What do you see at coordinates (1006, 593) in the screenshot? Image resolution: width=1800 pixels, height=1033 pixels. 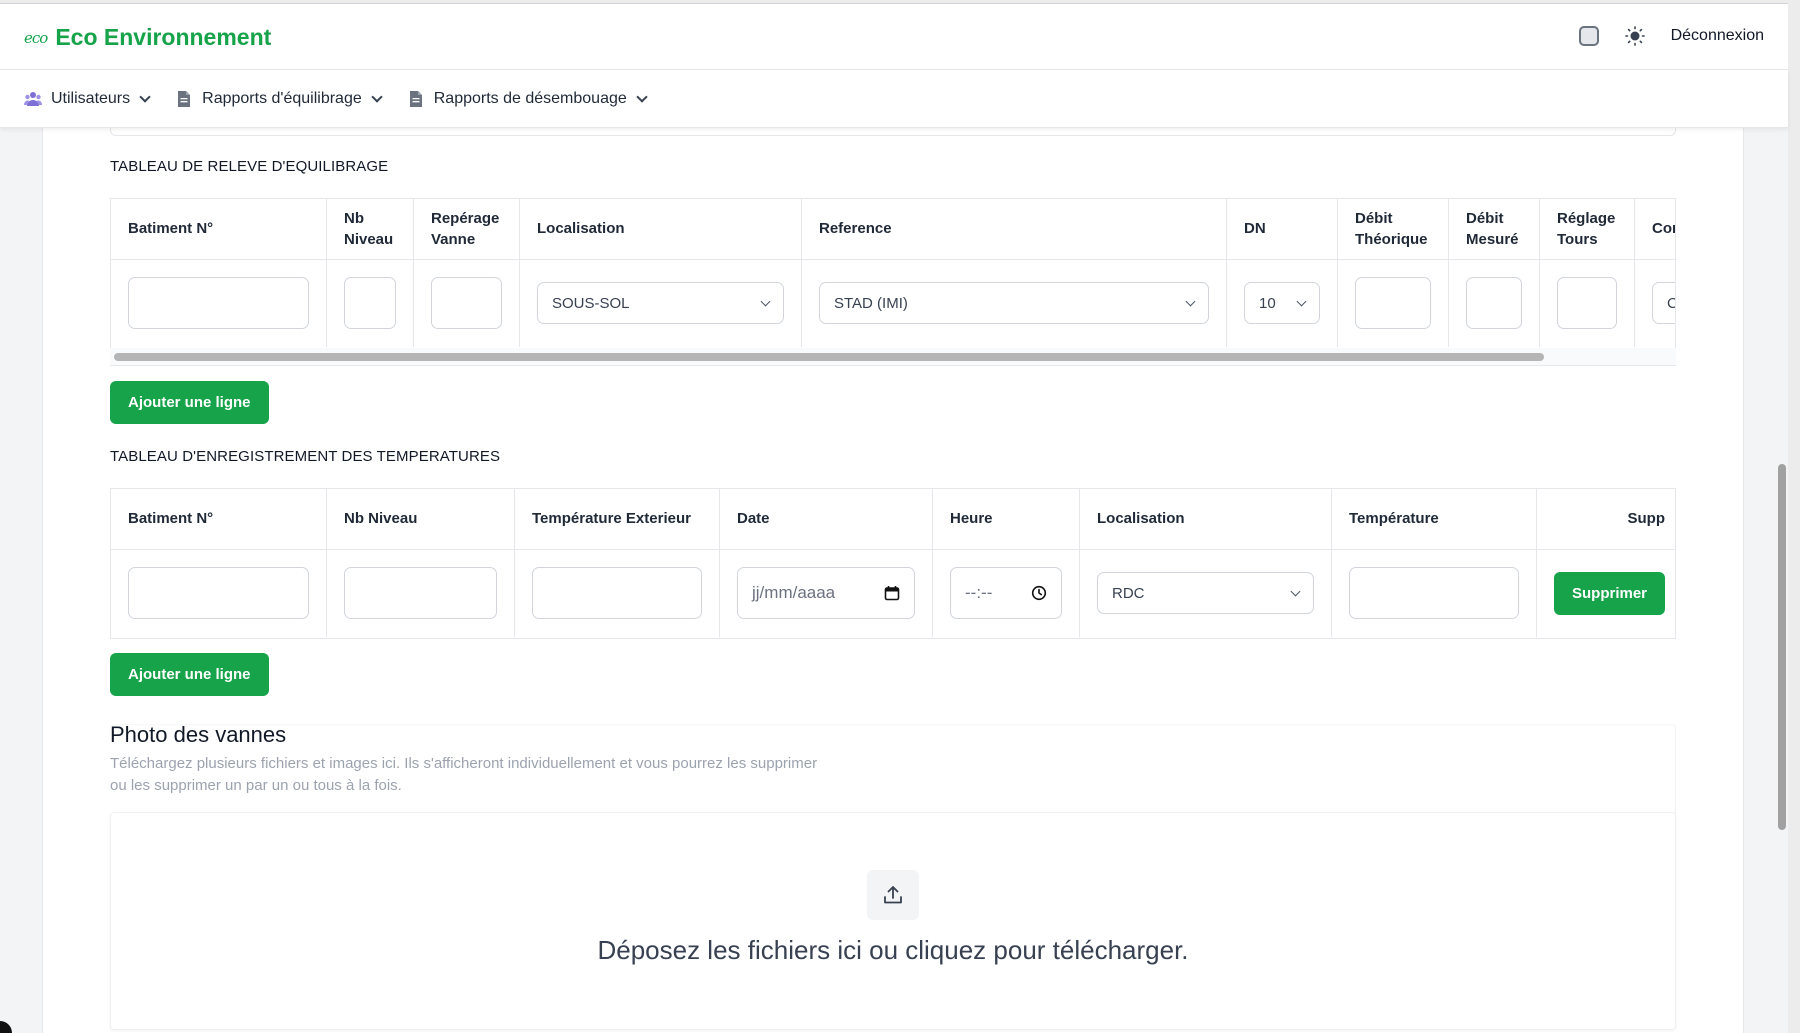 I see `time-input: --:--` at bounding box center [1006, 593].